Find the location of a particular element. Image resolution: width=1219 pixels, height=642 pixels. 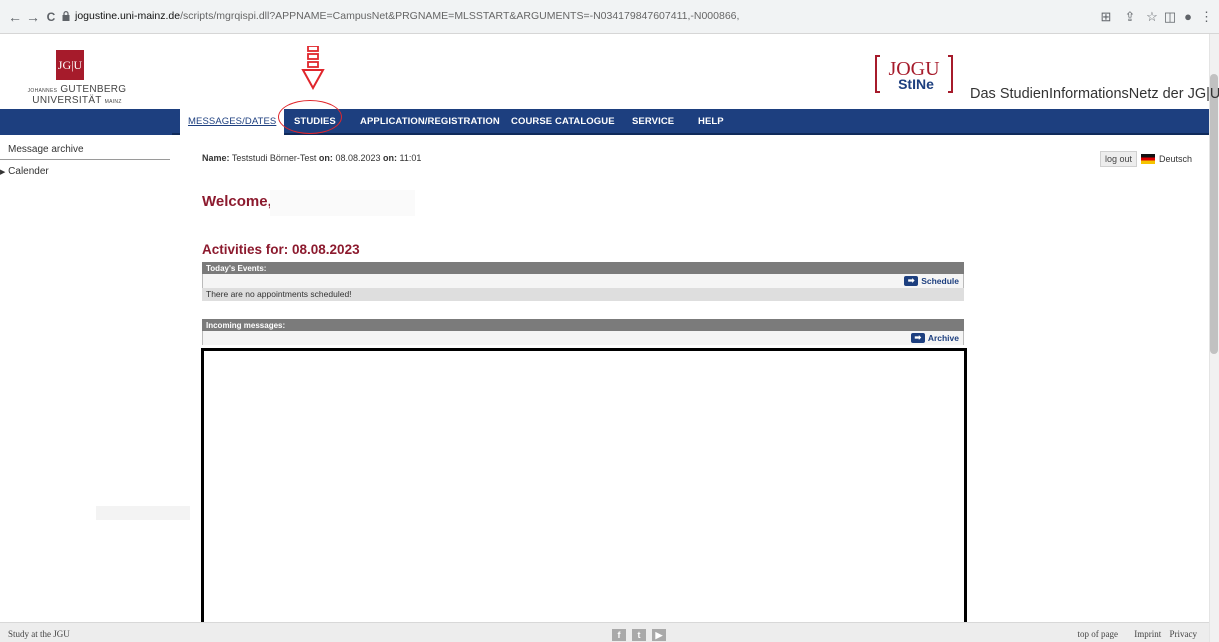

sidebar-item-calender: ▶ Calender is located at coordinates (24, 171).